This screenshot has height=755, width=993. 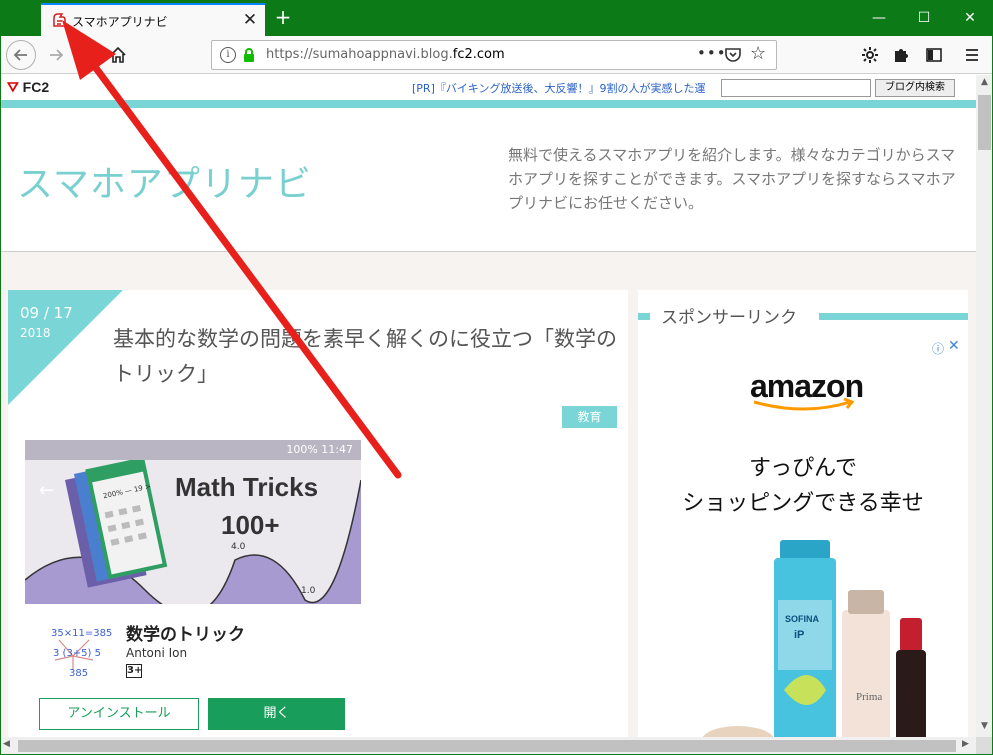 I want to click on title-bar: スマホアプリナビ ✕ + — ☐ ✕, so click(x=496, y=18).